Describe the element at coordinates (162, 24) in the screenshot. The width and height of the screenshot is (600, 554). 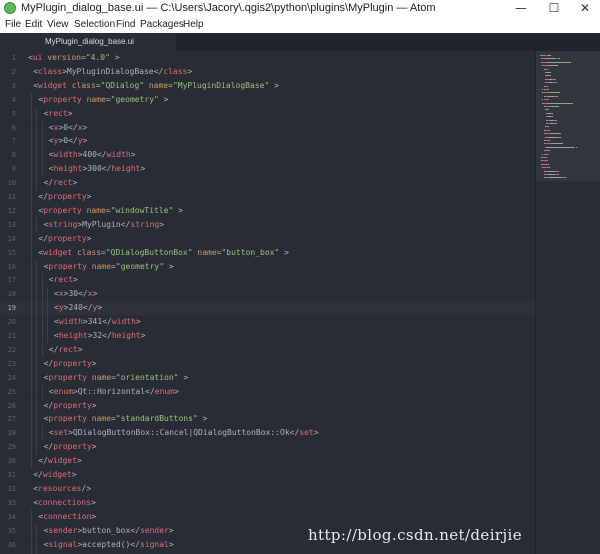
I see `menu-packages: Packages` at that location.